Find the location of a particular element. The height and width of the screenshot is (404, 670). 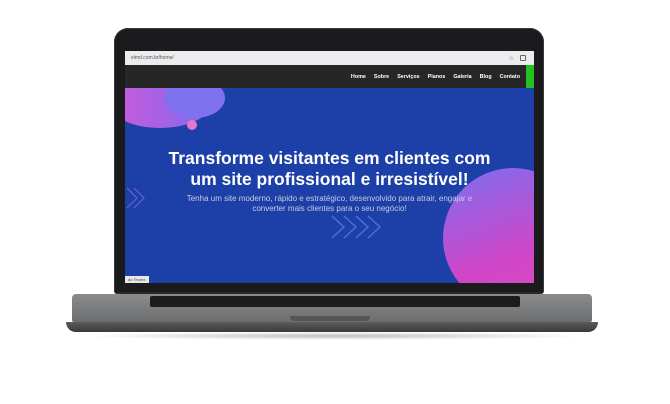

star-icon: ☆ is located at coordinates (511, 58).